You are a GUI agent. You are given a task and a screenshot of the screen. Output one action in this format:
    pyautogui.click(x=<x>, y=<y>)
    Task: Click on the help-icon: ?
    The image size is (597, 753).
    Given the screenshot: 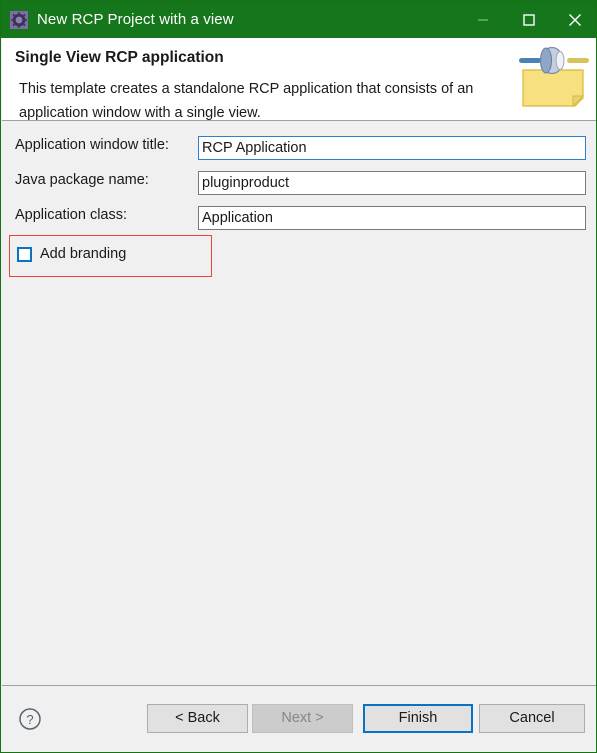 What is the action you would take?
    pyautogui.click(x=30, y=719)
    